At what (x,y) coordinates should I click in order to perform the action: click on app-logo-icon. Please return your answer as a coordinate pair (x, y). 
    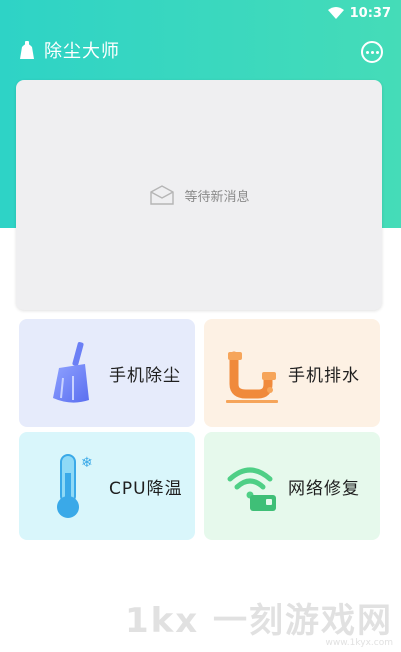
    Looking at the image, I should click on (27, 50).